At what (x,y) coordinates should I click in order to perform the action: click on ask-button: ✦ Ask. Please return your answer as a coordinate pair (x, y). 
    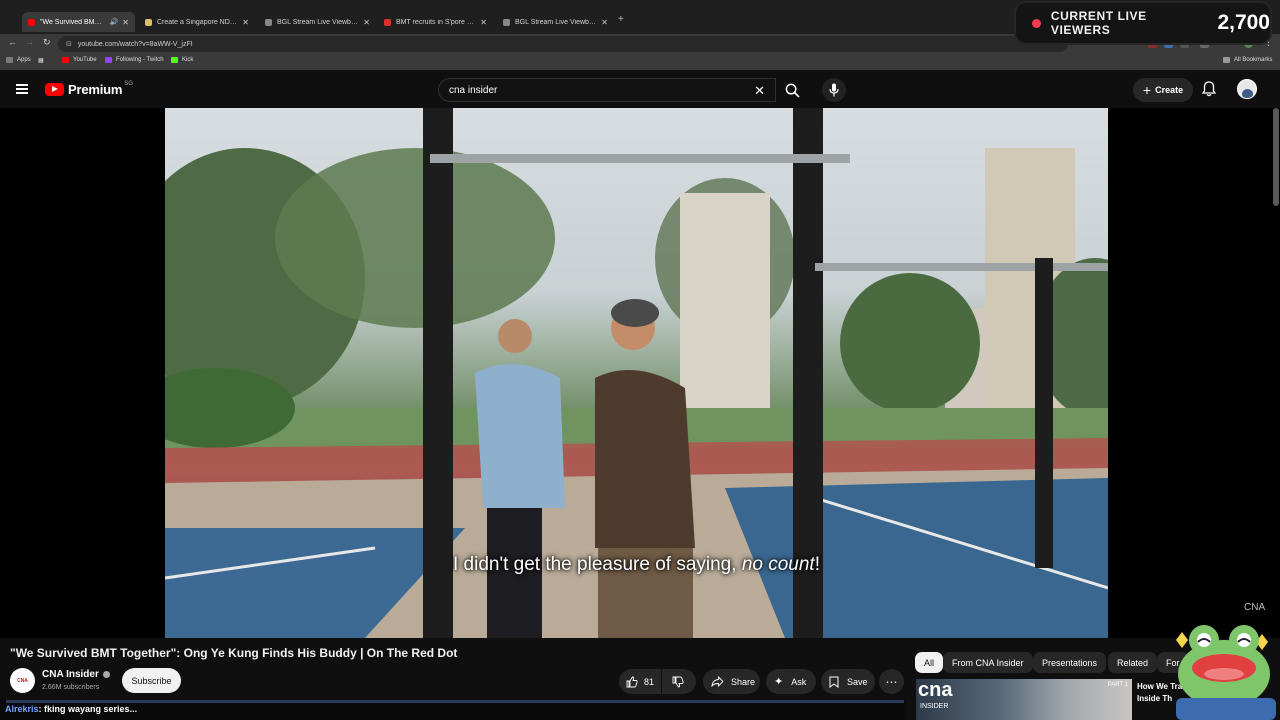
    Looking at the image, I should click on (791, 681).